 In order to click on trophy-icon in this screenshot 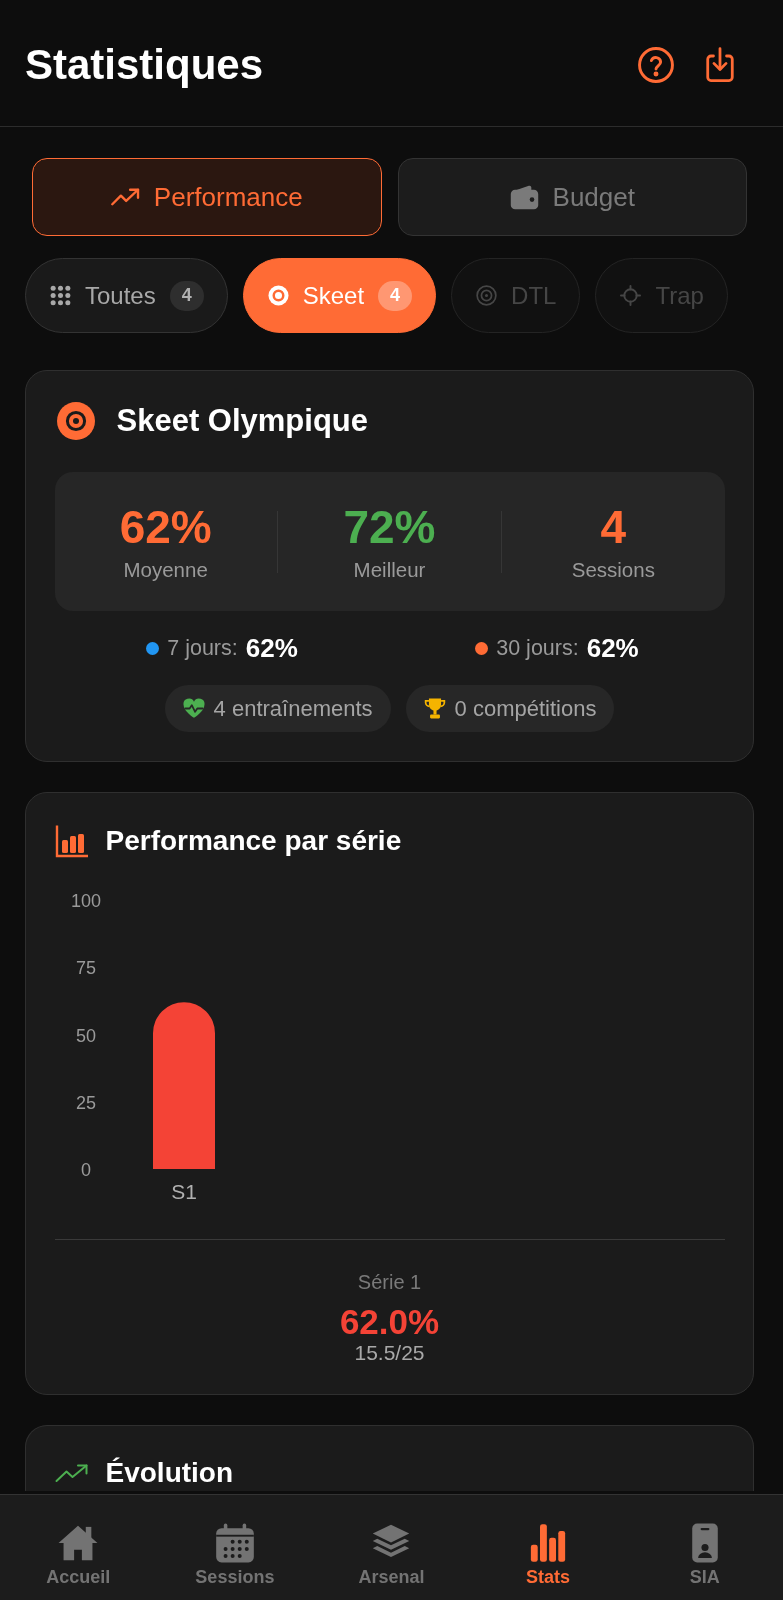, I will do `click(434, 708)`.